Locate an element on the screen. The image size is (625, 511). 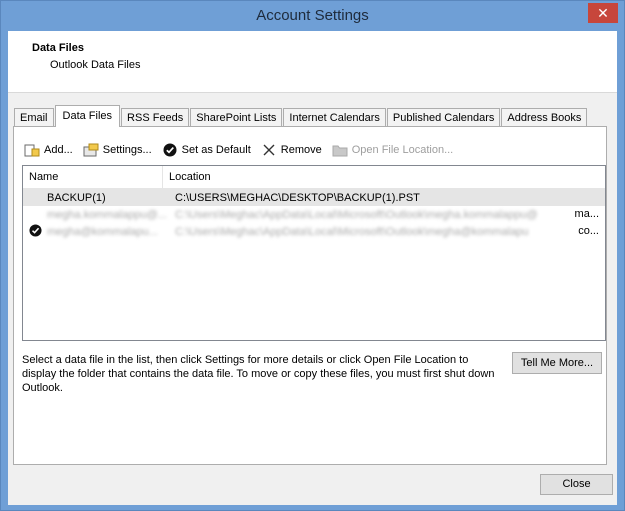
remove-button: Remove is located at coordinates (291, 150).